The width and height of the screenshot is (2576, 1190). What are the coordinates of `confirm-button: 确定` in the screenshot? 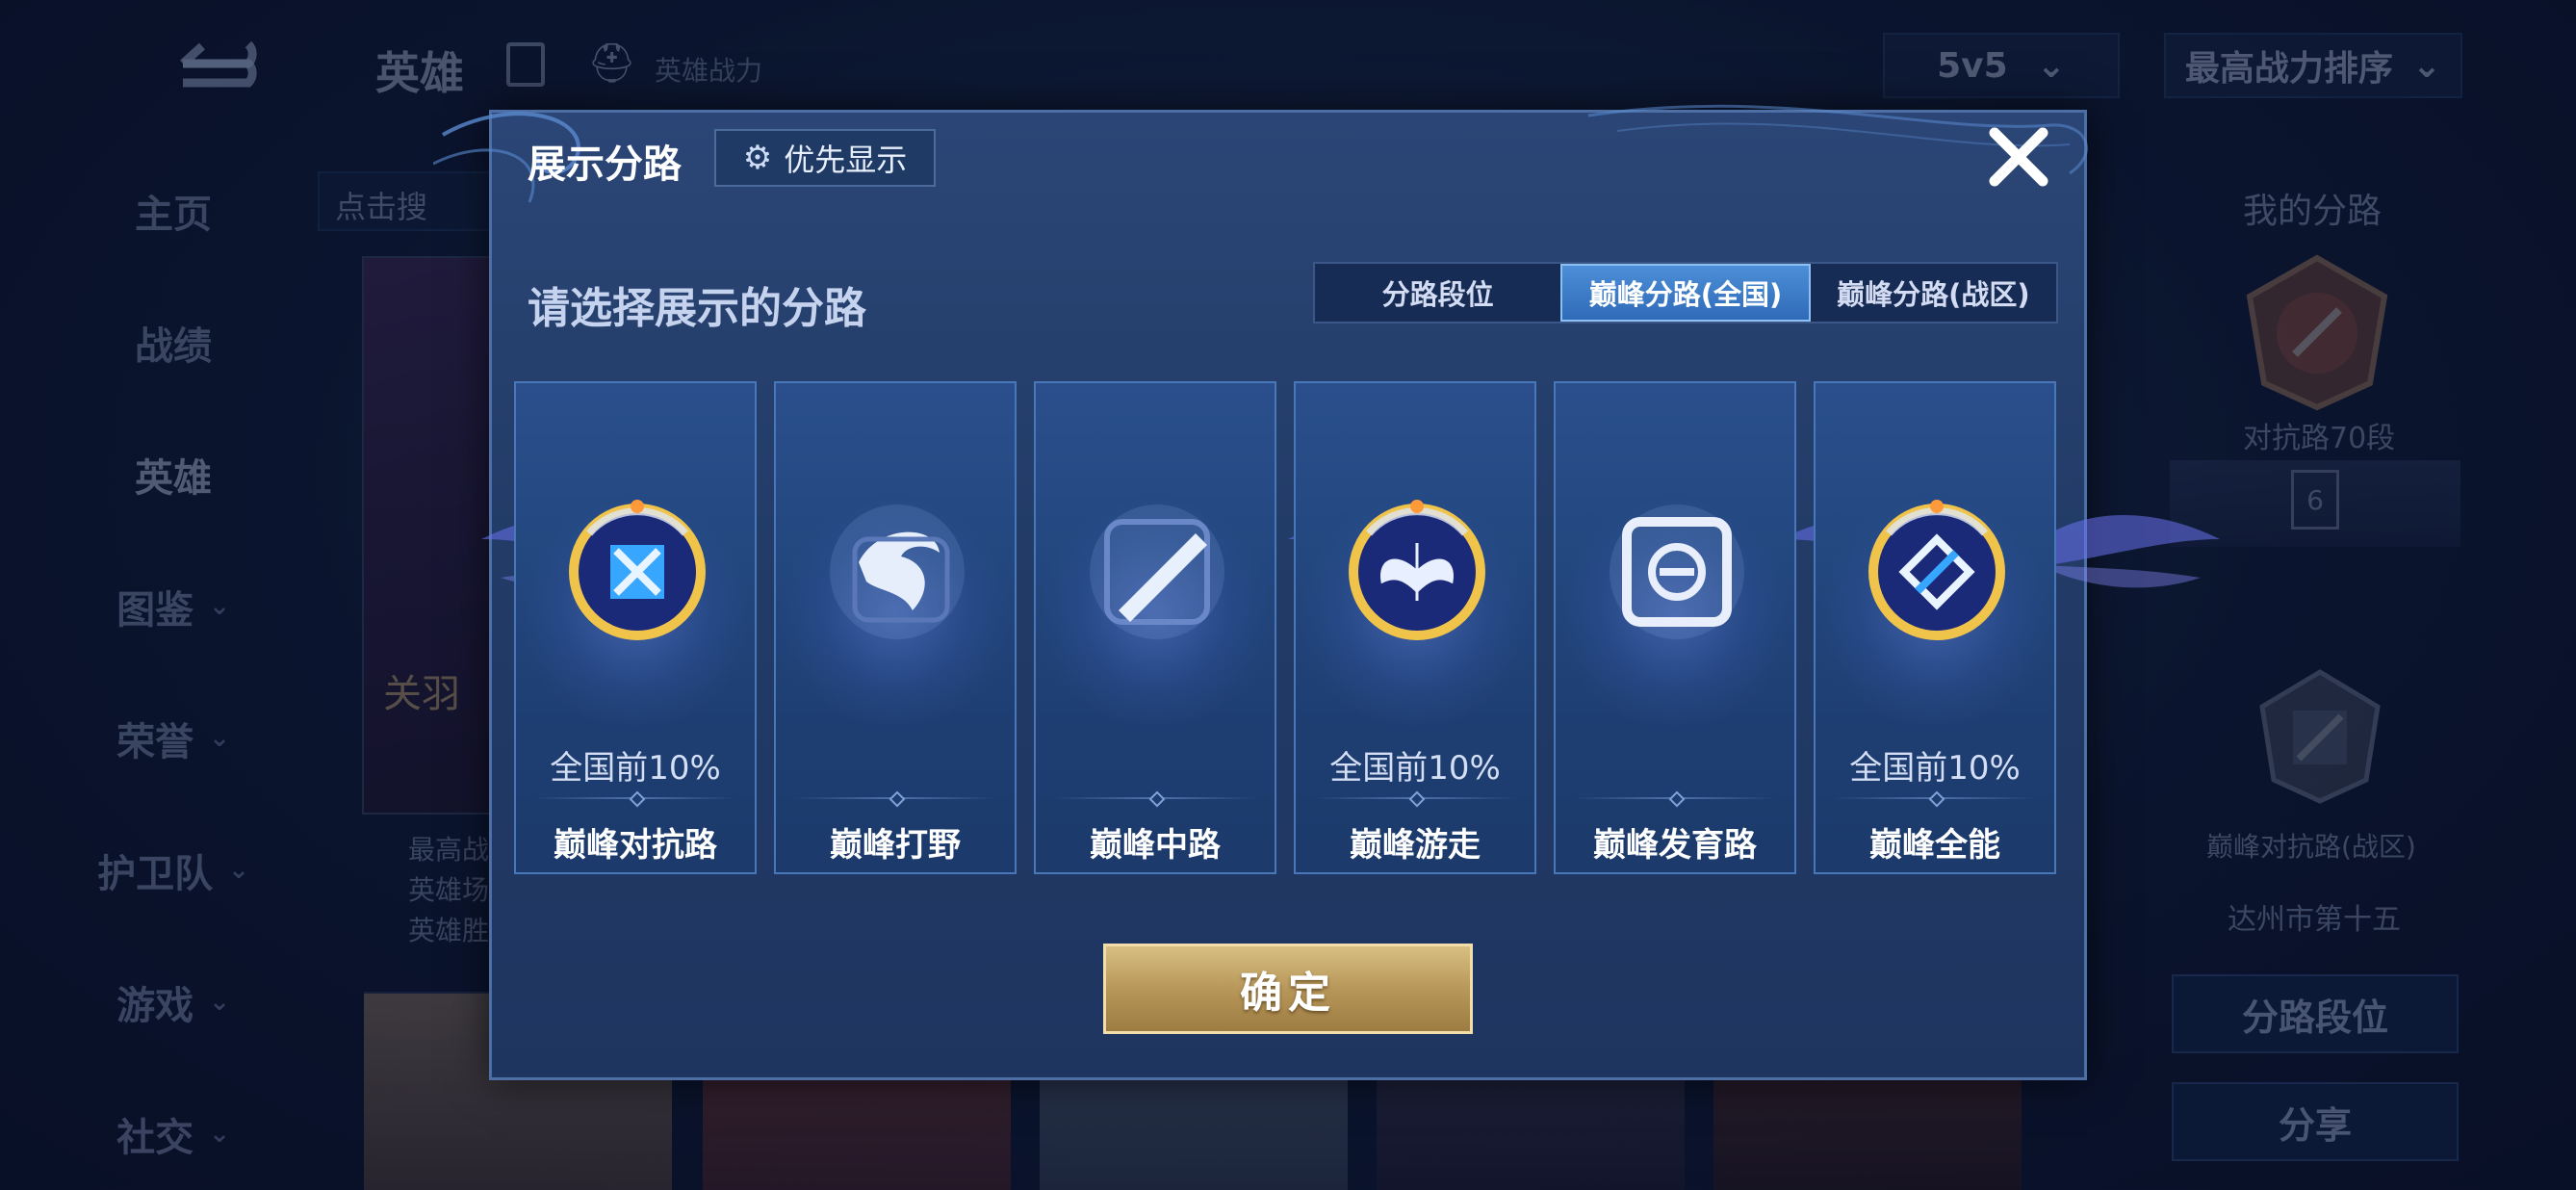 It's located at (1288, 989).